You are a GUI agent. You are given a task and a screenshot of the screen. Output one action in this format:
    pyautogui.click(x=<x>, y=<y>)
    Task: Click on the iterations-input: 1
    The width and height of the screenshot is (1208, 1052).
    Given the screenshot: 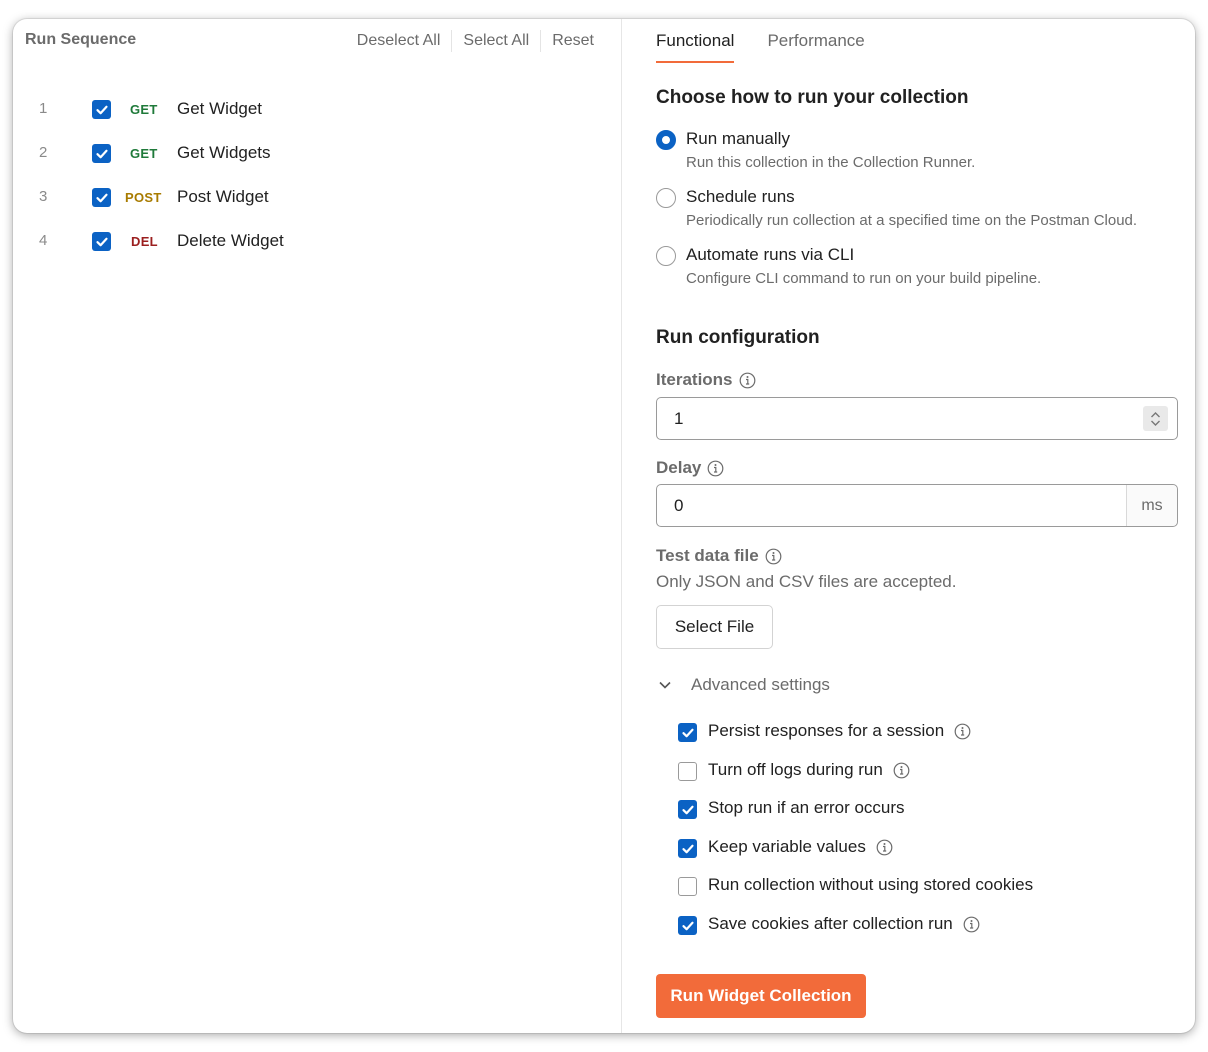 What is the action you would take?
    pyautogui.click(x=917, y=418)
    